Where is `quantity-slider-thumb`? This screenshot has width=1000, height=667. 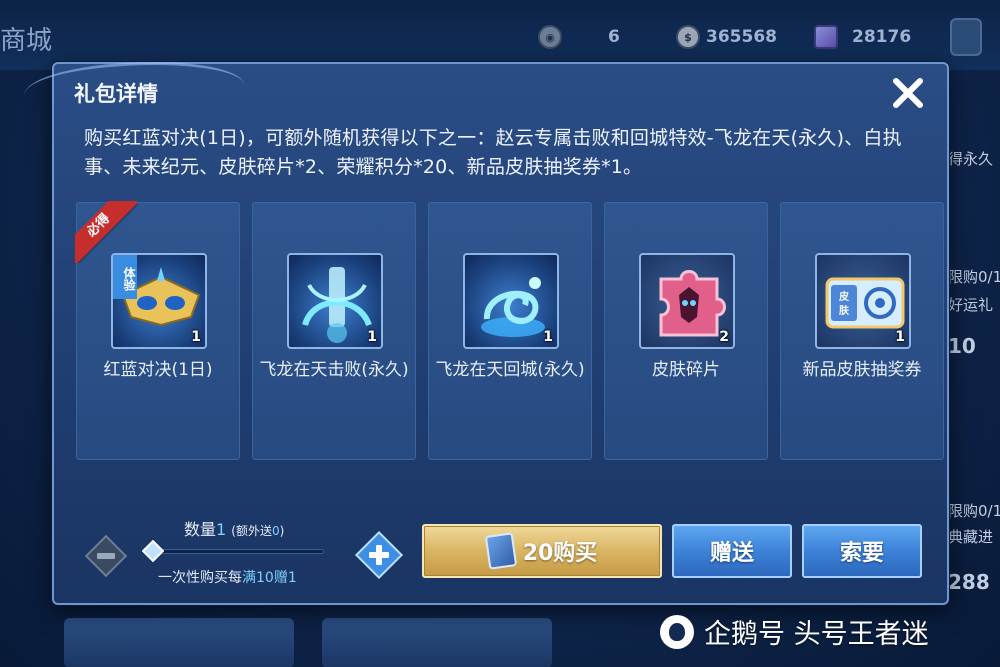
quantity-slider-thumb is located at coordinates (153, 551).